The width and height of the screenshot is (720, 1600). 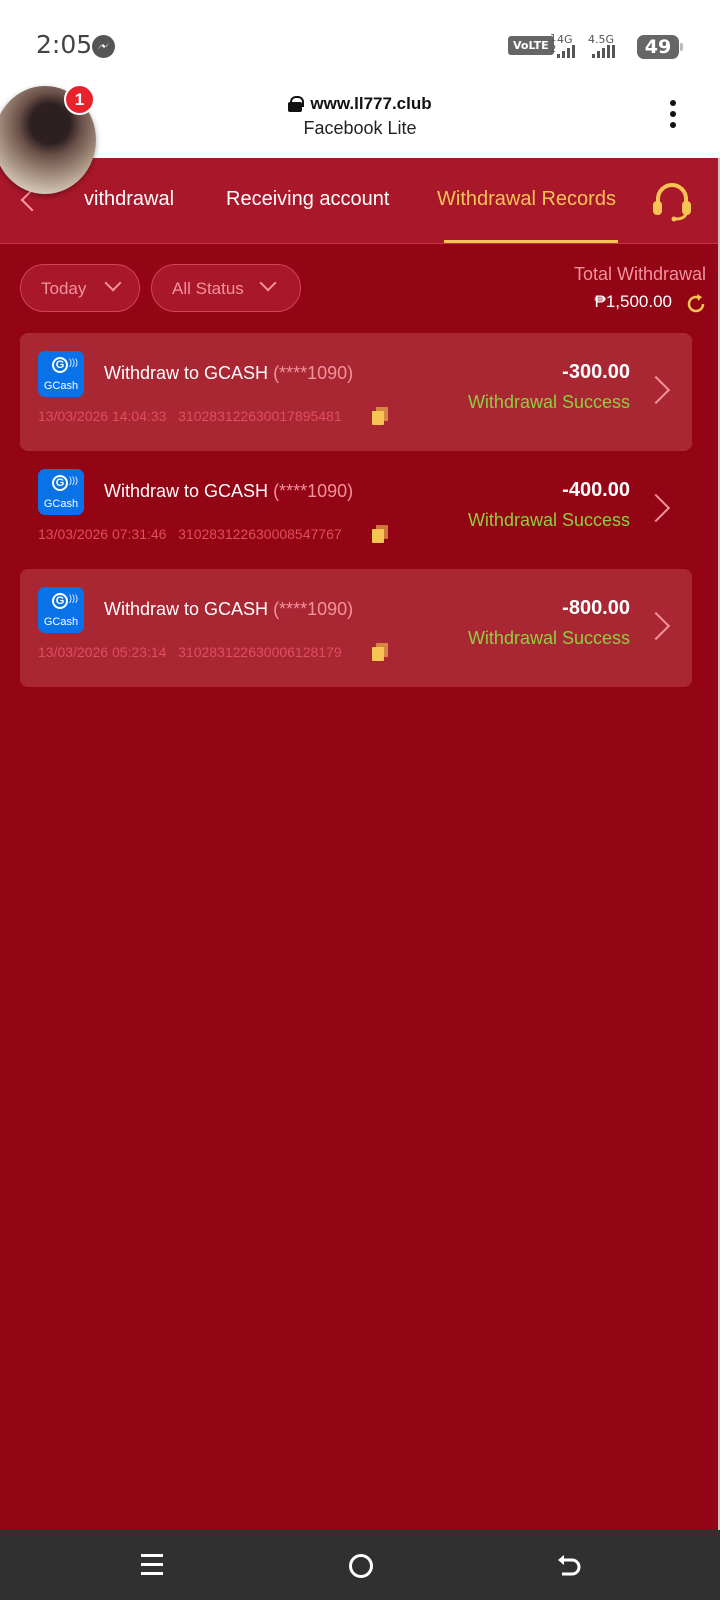 What do you see at coordinates (102, 534) in the screenshot?
I see `record-datetime: 13/03/2026 07:31:46` at bounding box center [102, 534].